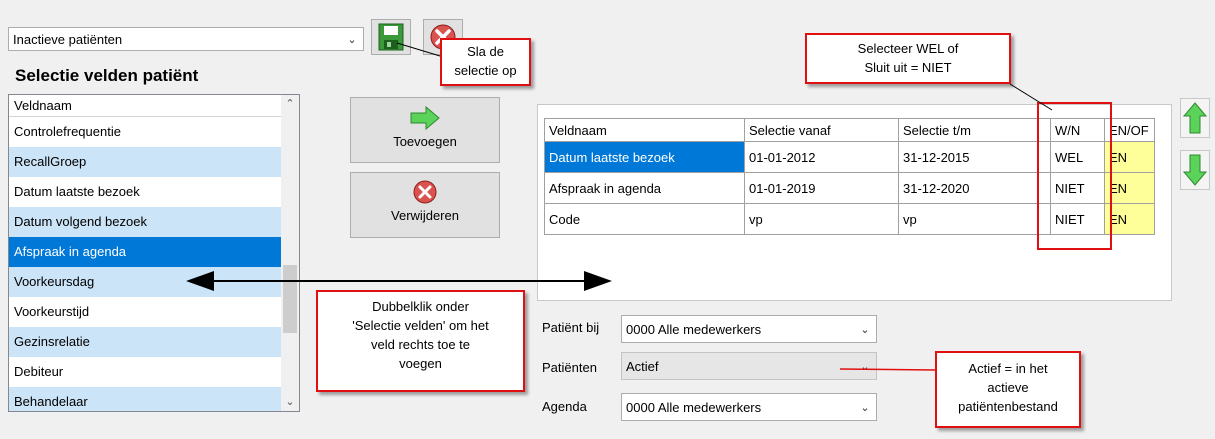  Describe the element at coordinates (908, 58) in the screenshot. I see `callout-wn: Selecteer WEL of Sluit uit = NIET` at that location.